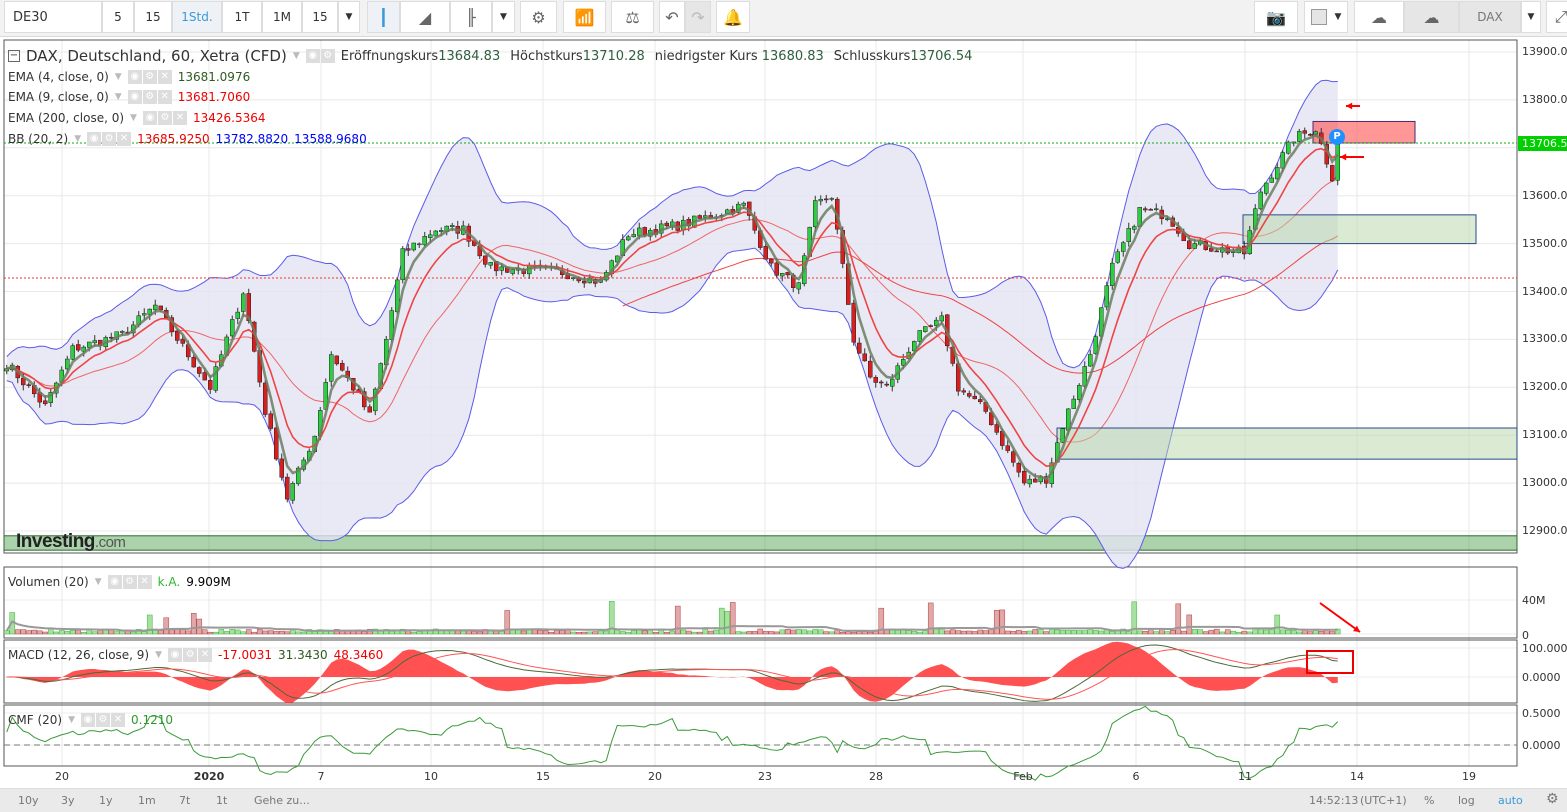 This screenshot has height=812, width=1567. Describe the element at coordinates (1276, 17) in the screenshot. I see `screenshot-button: 📷` at that location.